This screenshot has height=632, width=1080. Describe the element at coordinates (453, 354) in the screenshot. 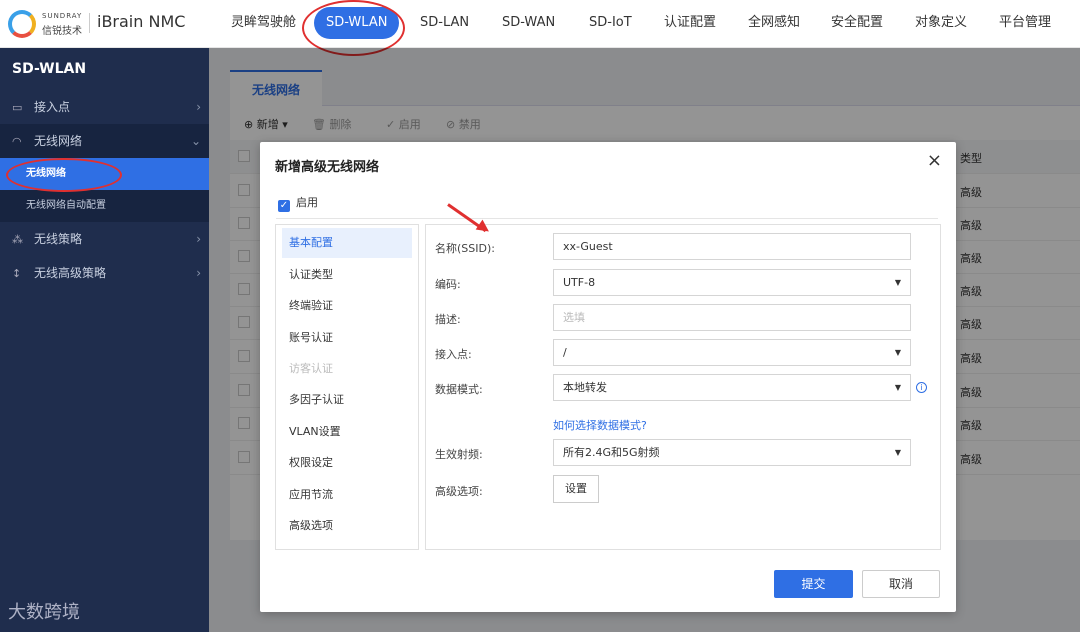

I see `access-point-label: 接入点:` at that location.